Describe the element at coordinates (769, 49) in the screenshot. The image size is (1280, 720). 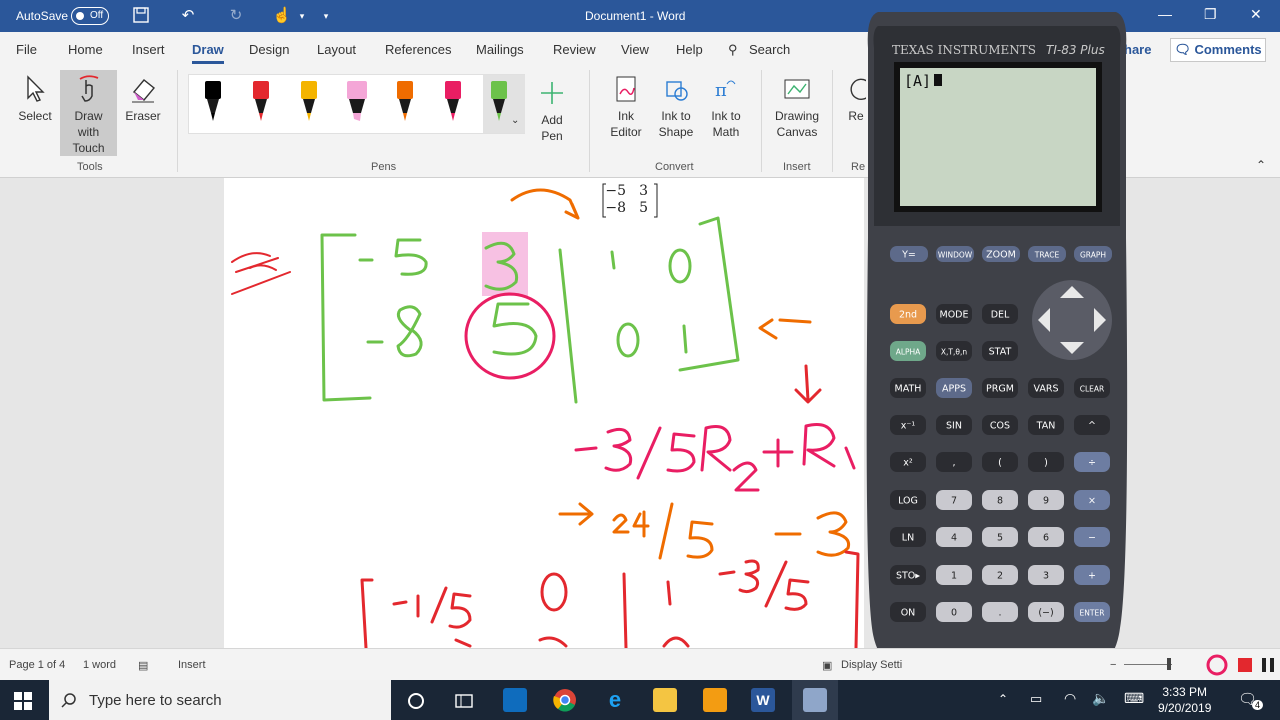
I see `search-label: Search` at that location.